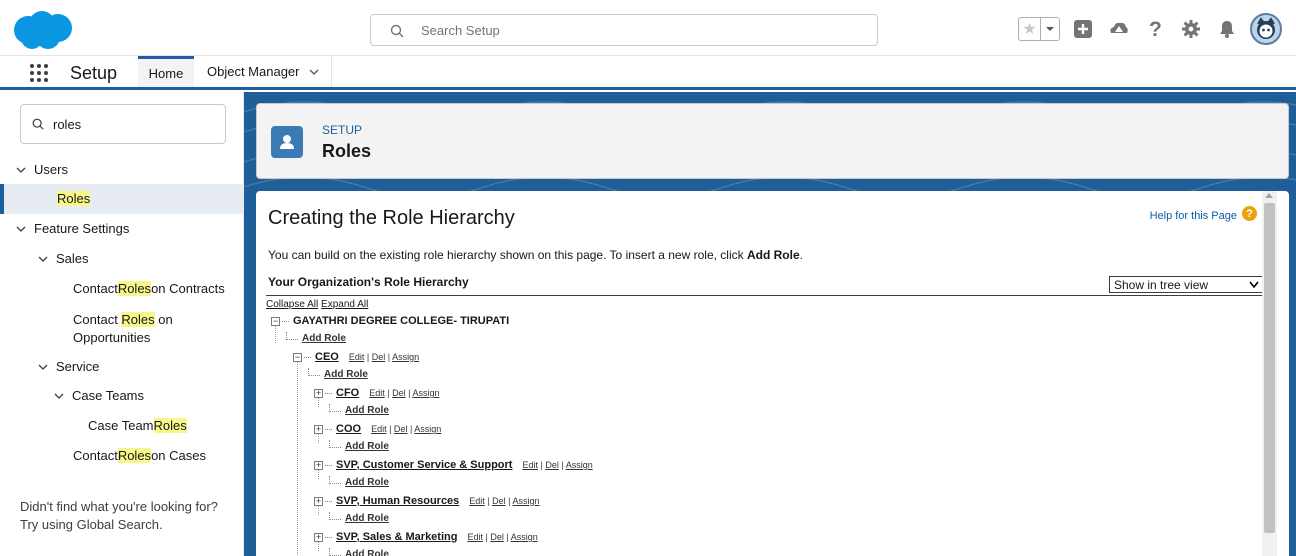 The width and height of the screenshot is (1296, 556). Describe the element at coordinates (123, 124) in the screenshot. I see `quick-find-input: roles` at that location.